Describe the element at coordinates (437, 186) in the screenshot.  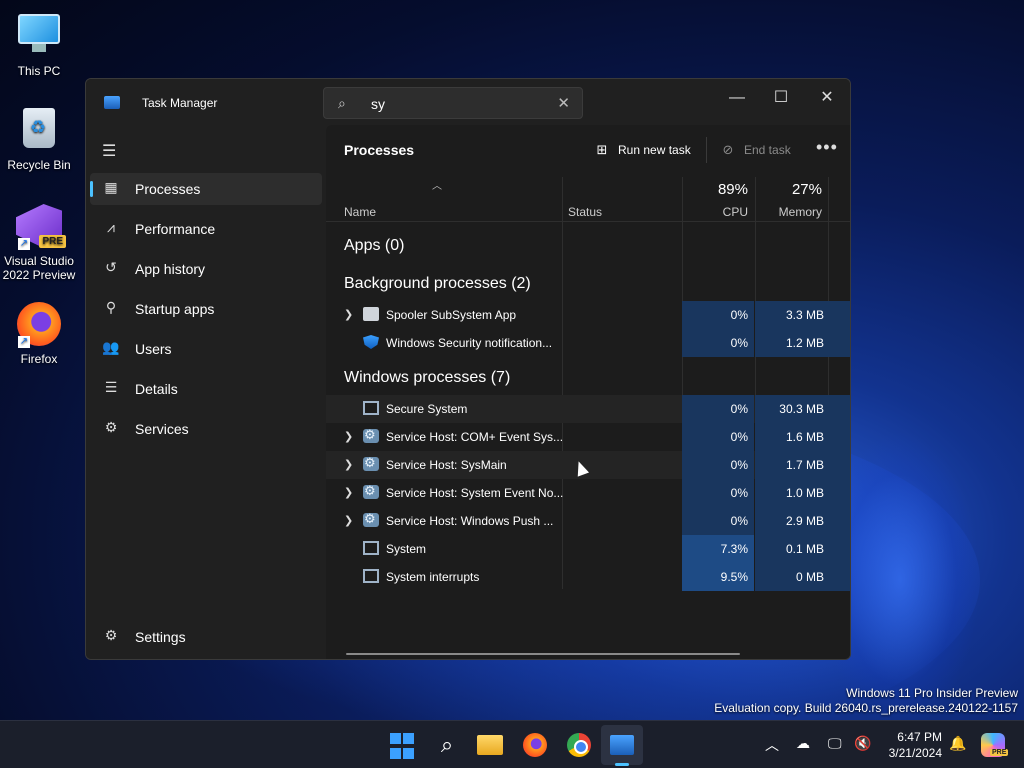
I see `sort-ascending-icon: ︿` at that location.